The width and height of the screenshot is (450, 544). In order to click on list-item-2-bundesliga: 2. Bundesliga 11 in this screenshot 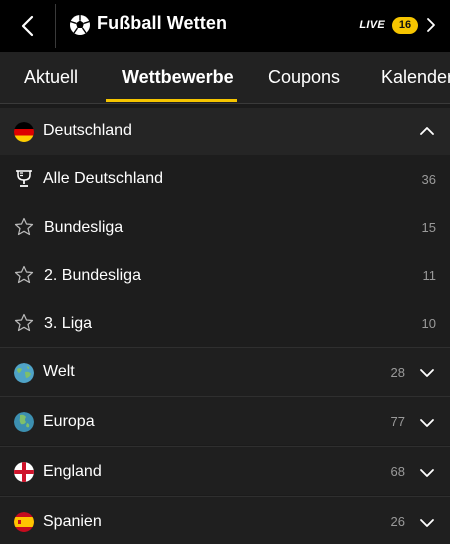, I will do `click(225, 275)`.